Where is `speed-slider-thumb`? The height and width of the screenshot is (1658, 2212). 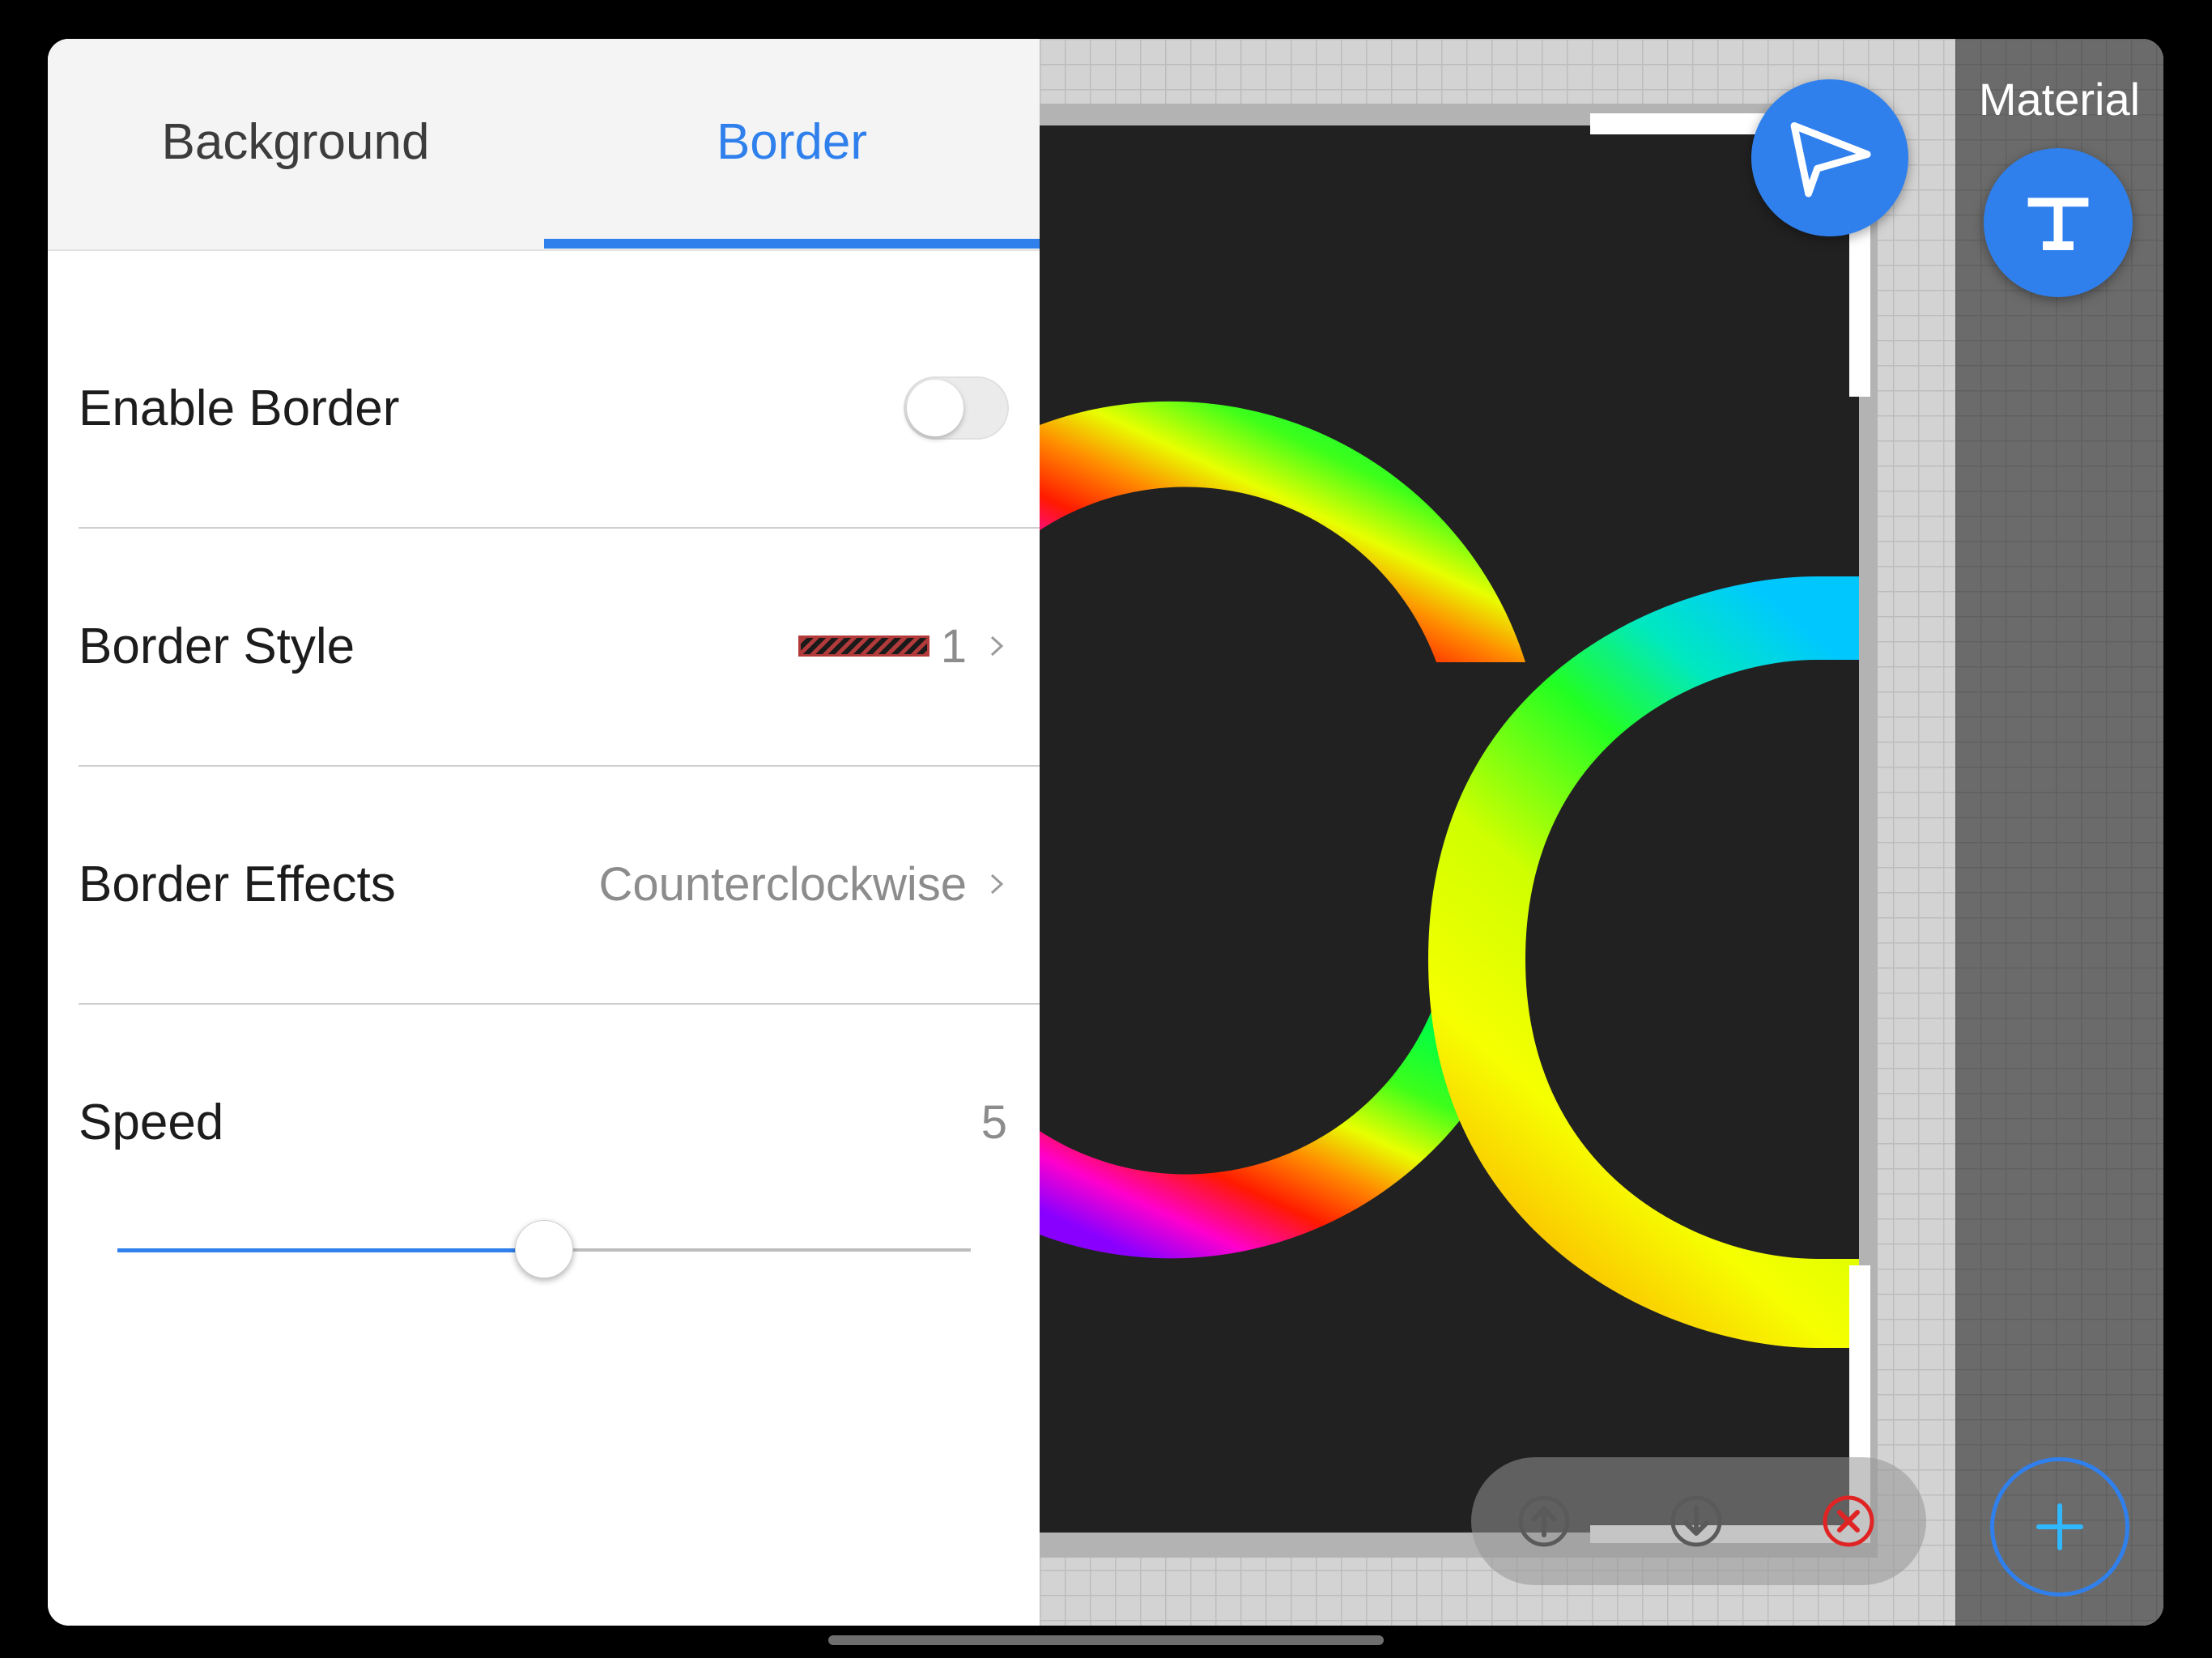 speed-slider-thumb is located at coordinates (544, 1249).